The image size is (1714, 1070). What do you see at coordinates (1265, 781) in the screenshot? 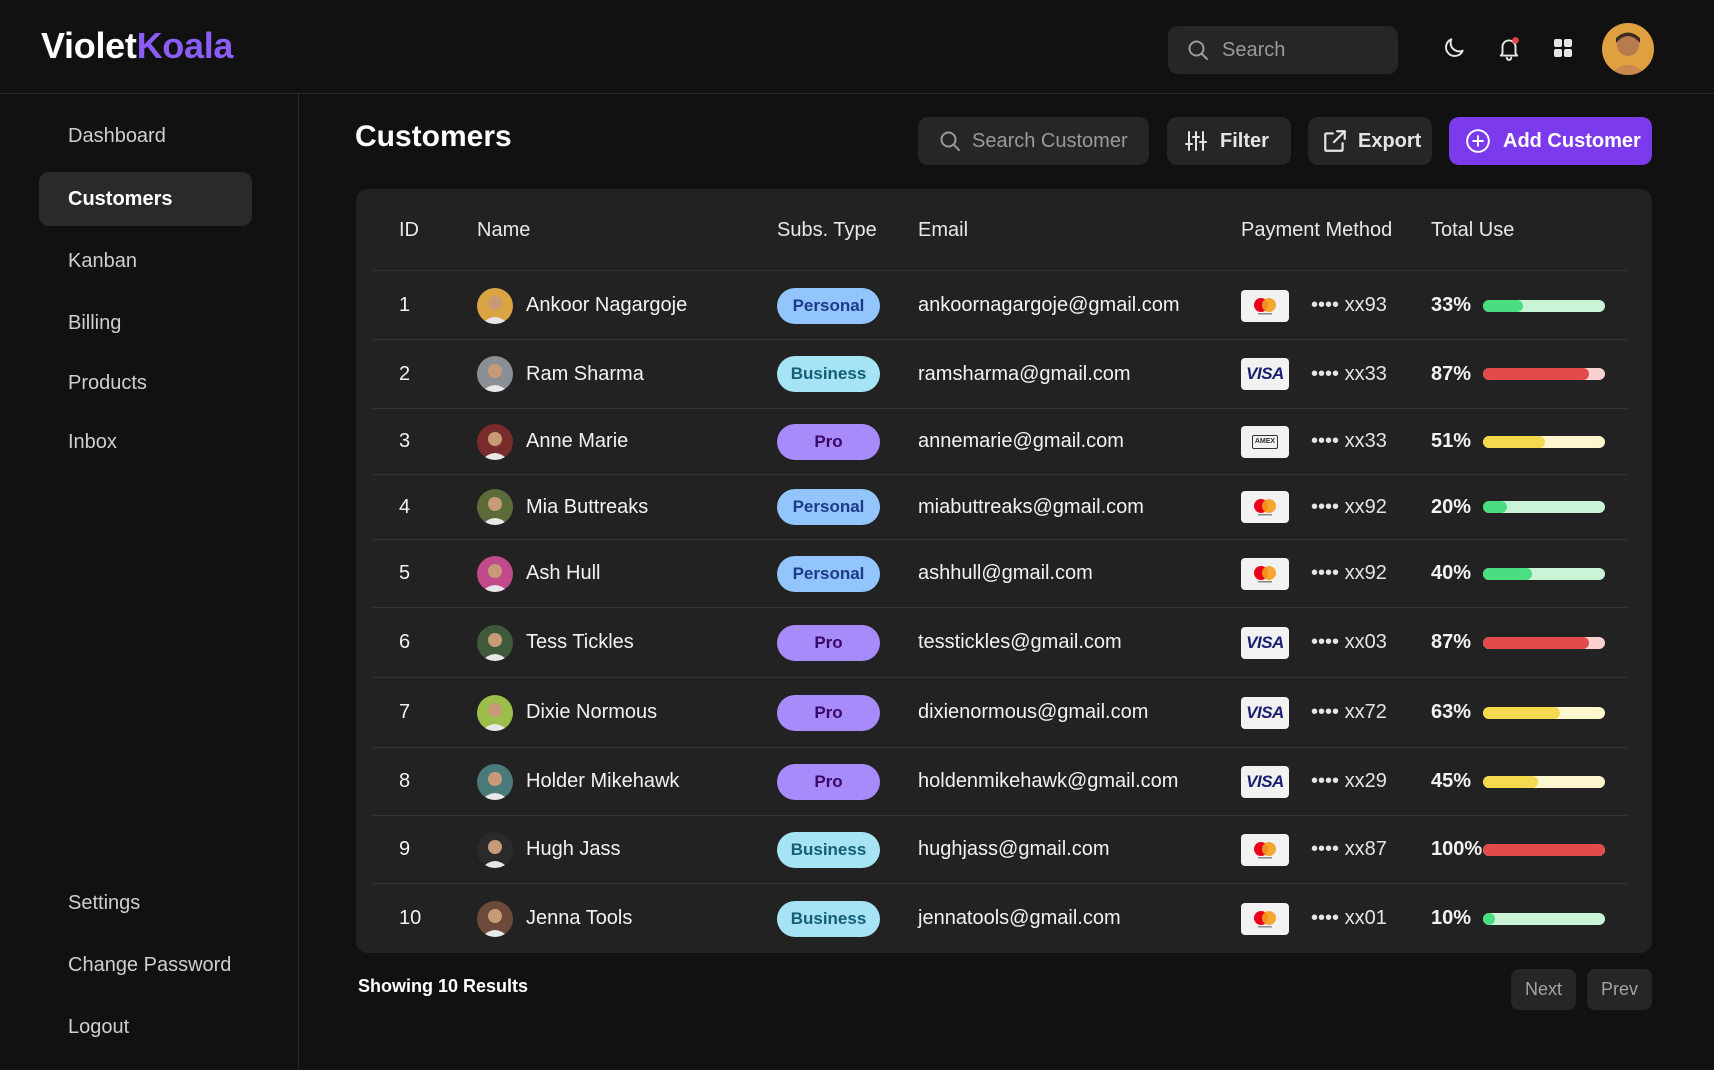
I see `card-icon: VISA` at bounding box center [1265, 781].